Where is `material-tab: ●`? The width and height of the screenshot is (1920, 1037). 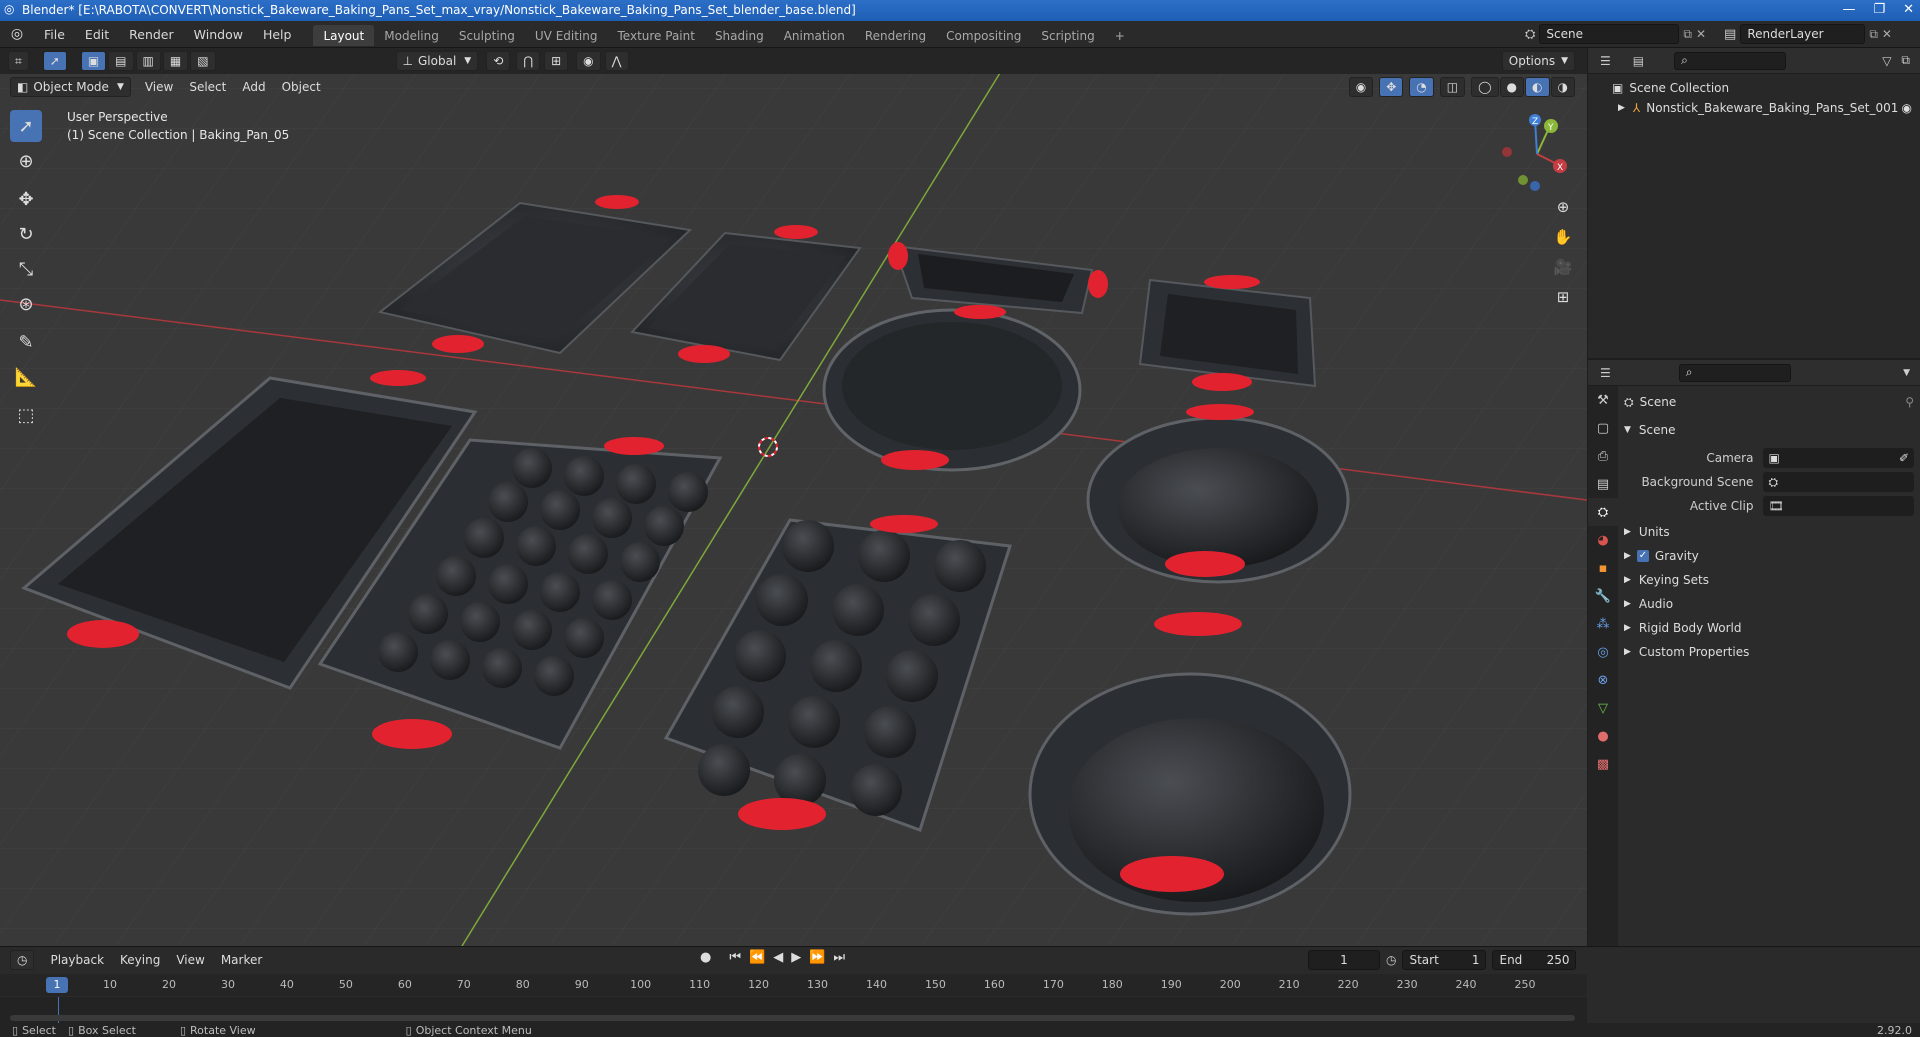
material-tab: ● is located at coordinates (1603, 736).